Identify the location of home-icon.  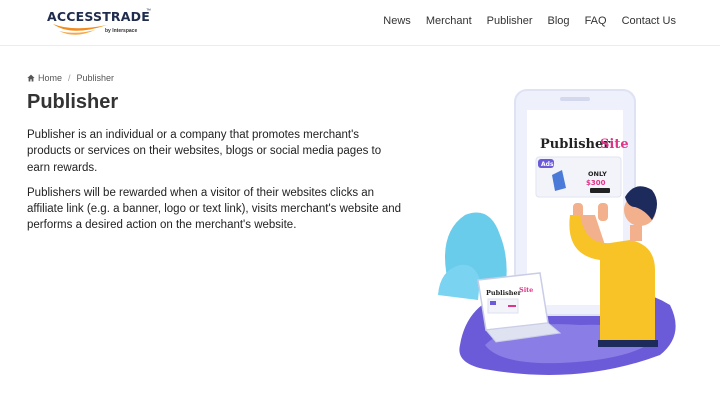
(31, 78).